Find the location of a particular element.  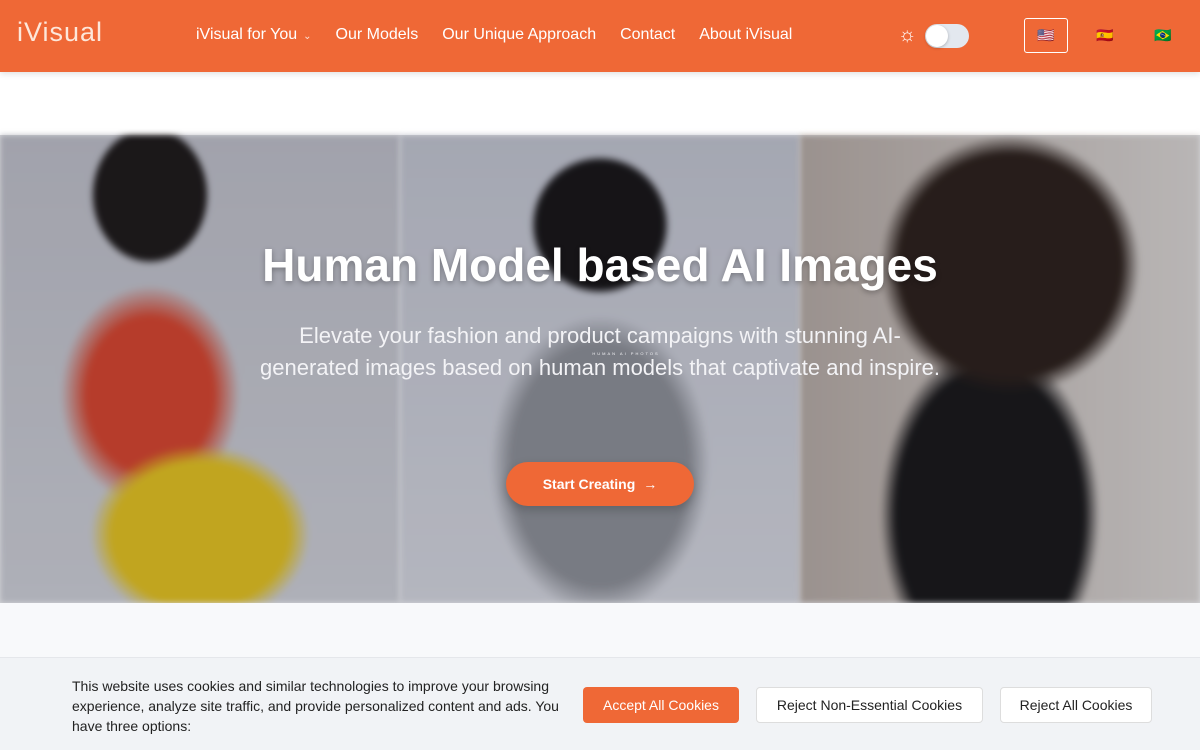

nav-about: About iVisual is located at coordinates (745, 35).